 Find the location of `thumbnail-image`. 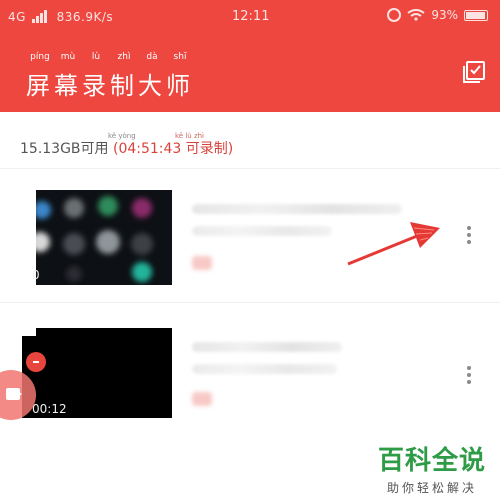

thumbnail-image is located at coordinates (97, 237).